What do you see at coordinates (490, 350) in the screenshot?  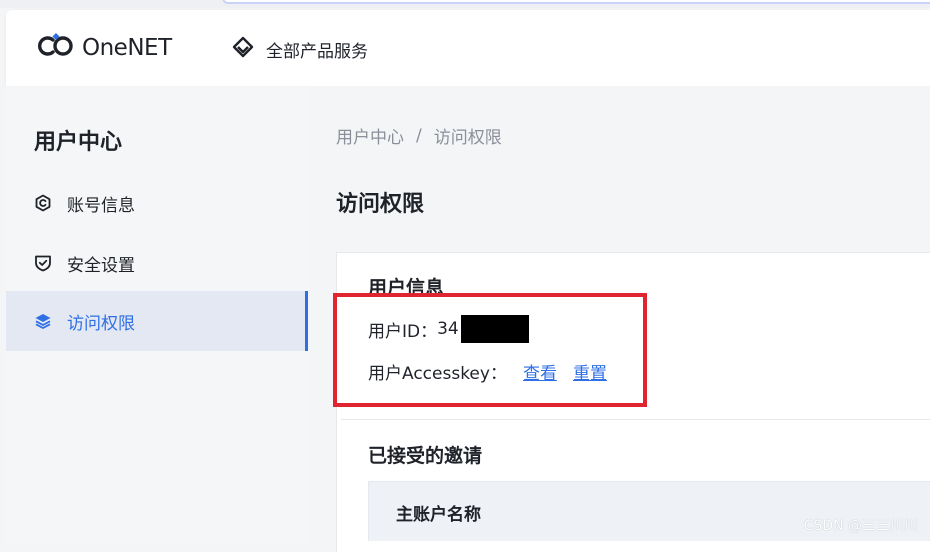 I see `highlight-annotation-box` at bounding box center [490, 350].